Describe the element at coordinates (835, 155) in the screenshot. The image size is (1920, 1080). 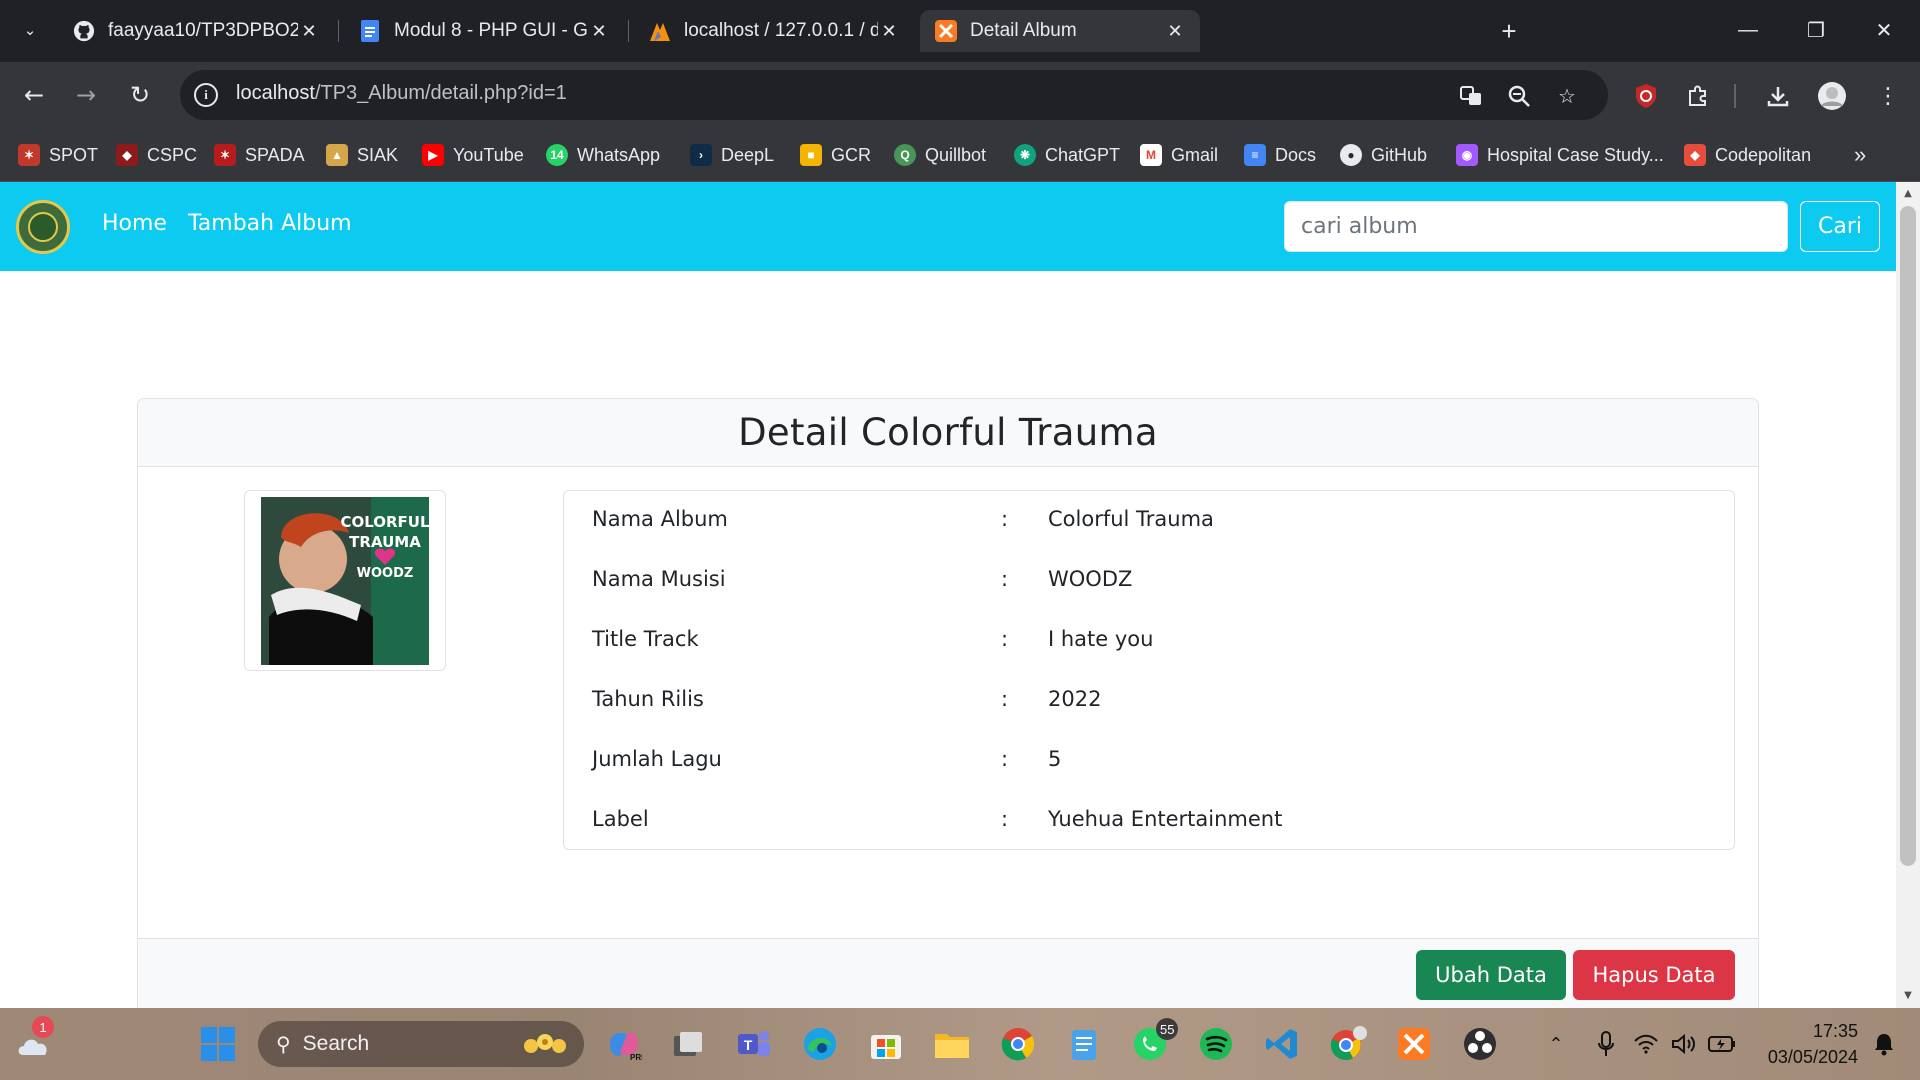
I see `bookmark-gcr: ■ GCR` at that location.